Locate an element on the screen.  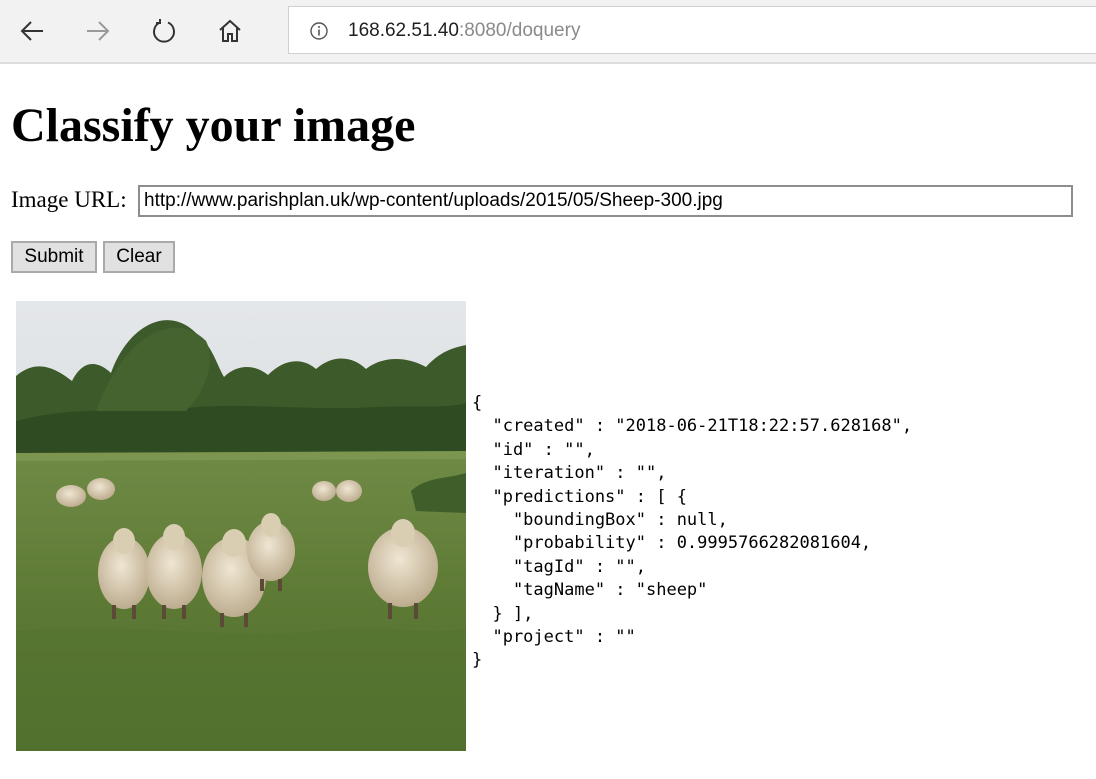
refresh-button is located at coordinates (164, 31).